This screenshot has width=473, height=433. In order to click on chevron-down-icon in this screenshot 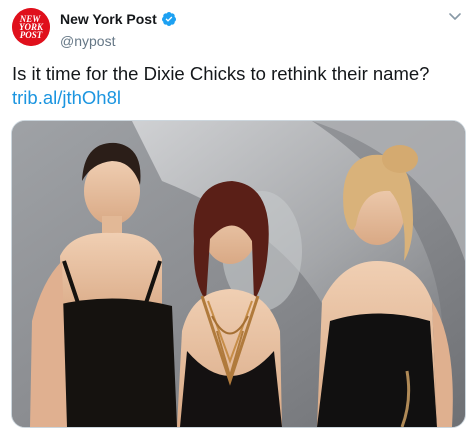, I will do `click(455, 19)`.